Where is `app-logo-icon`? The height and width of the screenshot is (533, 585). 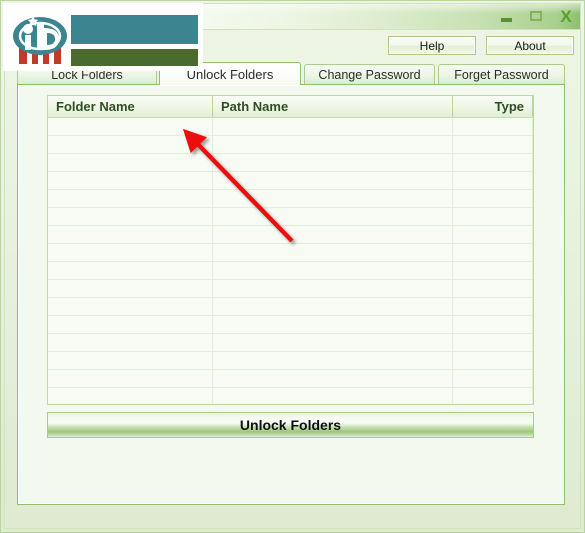
app-logo-icon is located at coordinates (40, 40).